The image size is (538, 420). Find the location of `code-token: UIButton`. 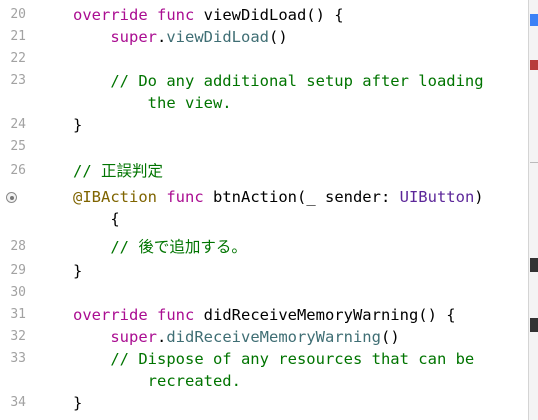

code-token: UIButton is located at coordinates (437, 197).